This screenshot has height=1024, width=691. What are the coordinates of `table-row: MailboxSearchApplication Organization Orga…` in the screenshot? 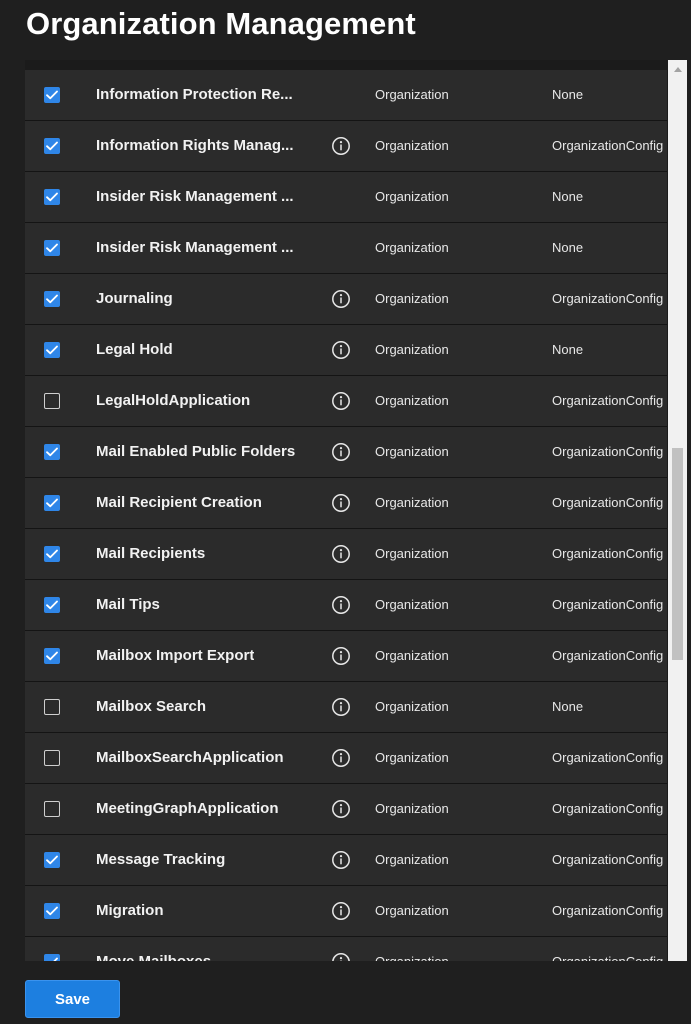 It's located at (346, 758).